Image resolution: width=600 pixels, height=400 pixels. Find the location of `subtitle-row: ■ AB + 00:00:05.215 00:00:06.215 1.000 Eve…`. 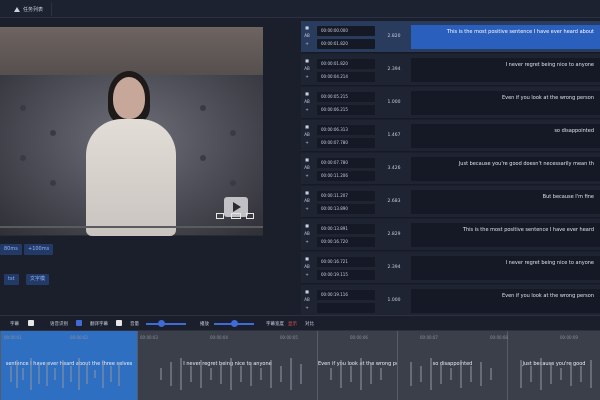

subtitle-row: ■ AB + 00:00:05.215 00:00:06.215 1.000 Eve… is located at coordinates (450, 103).